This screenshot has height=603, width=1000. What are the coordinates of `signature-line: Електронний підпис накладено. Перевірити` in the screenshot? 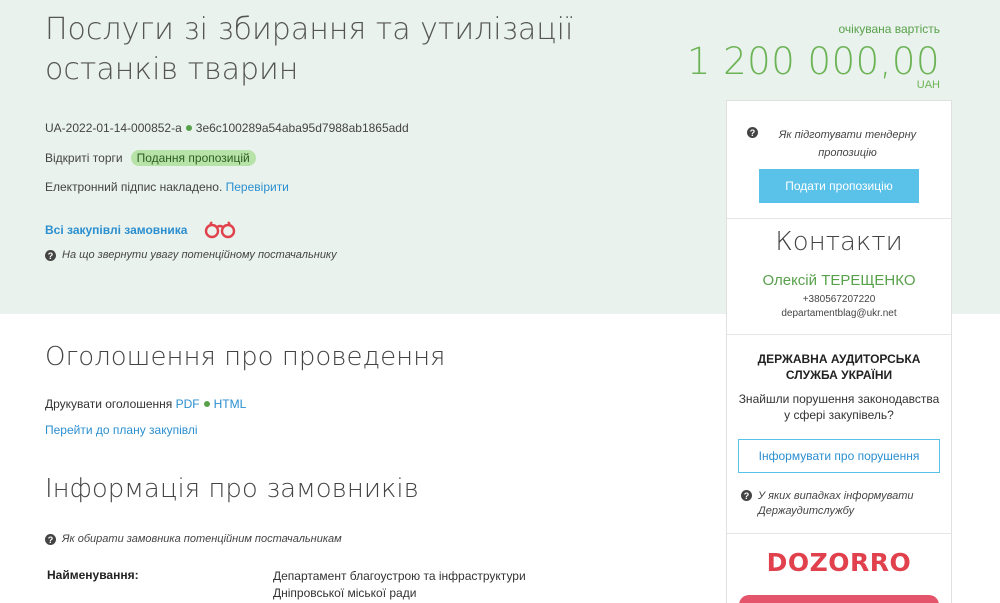 It's located at (167, 187).